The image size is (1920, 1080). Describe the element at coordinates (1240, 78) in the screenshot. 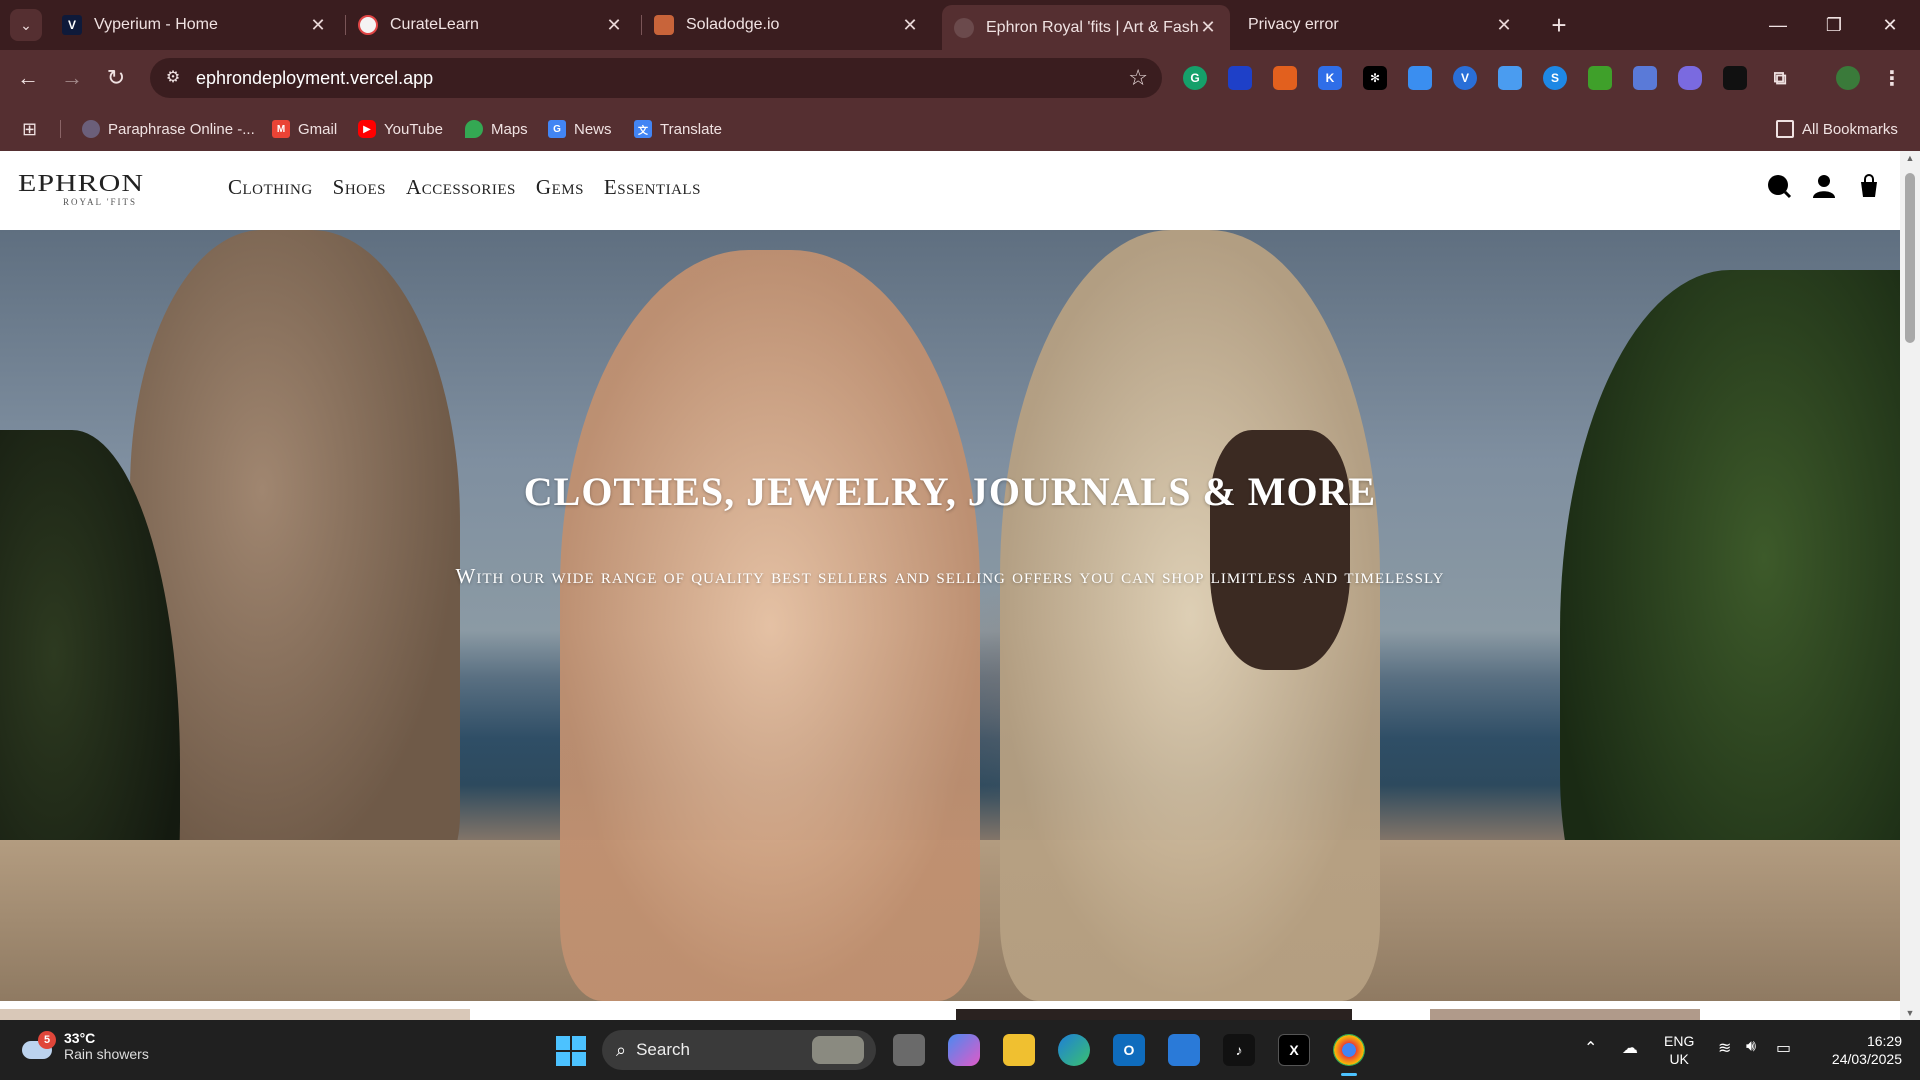

I see `shield-extension-icon` at that location.